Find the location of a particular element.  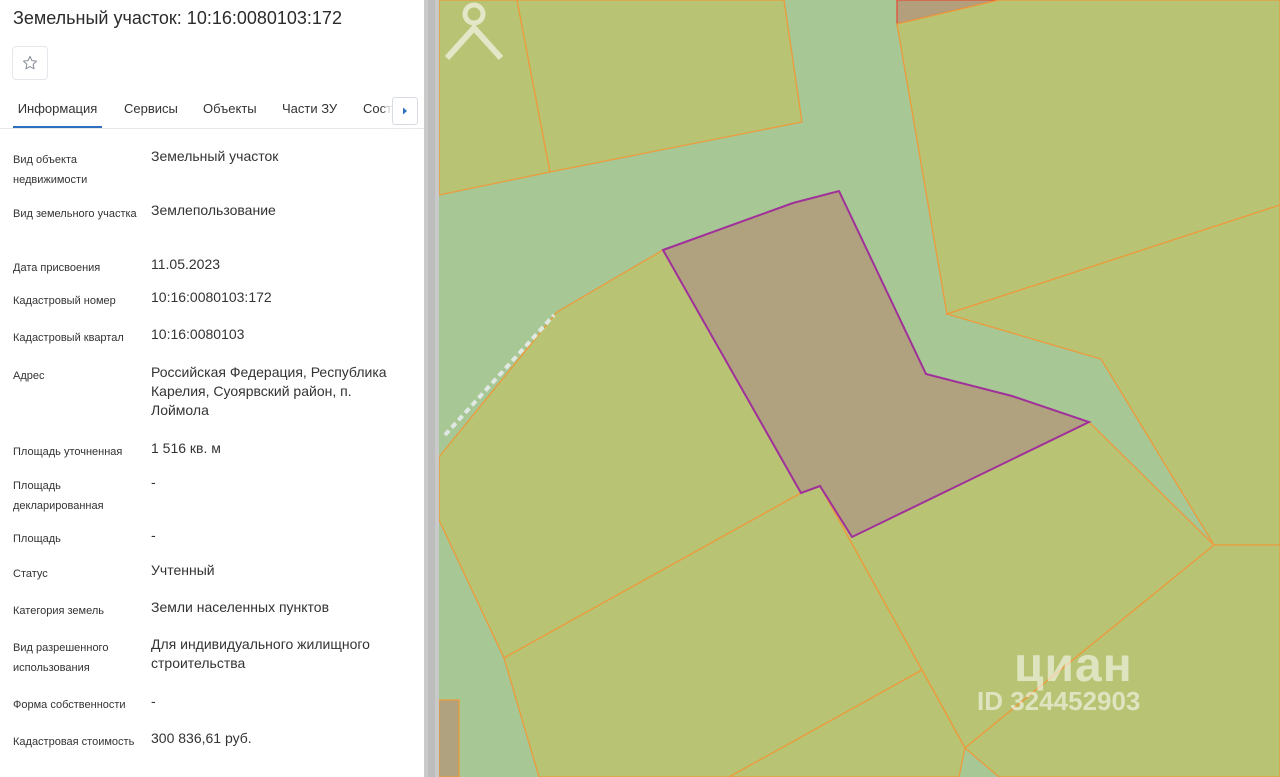

tab-information: Информация is located at coordinates (57, 110).